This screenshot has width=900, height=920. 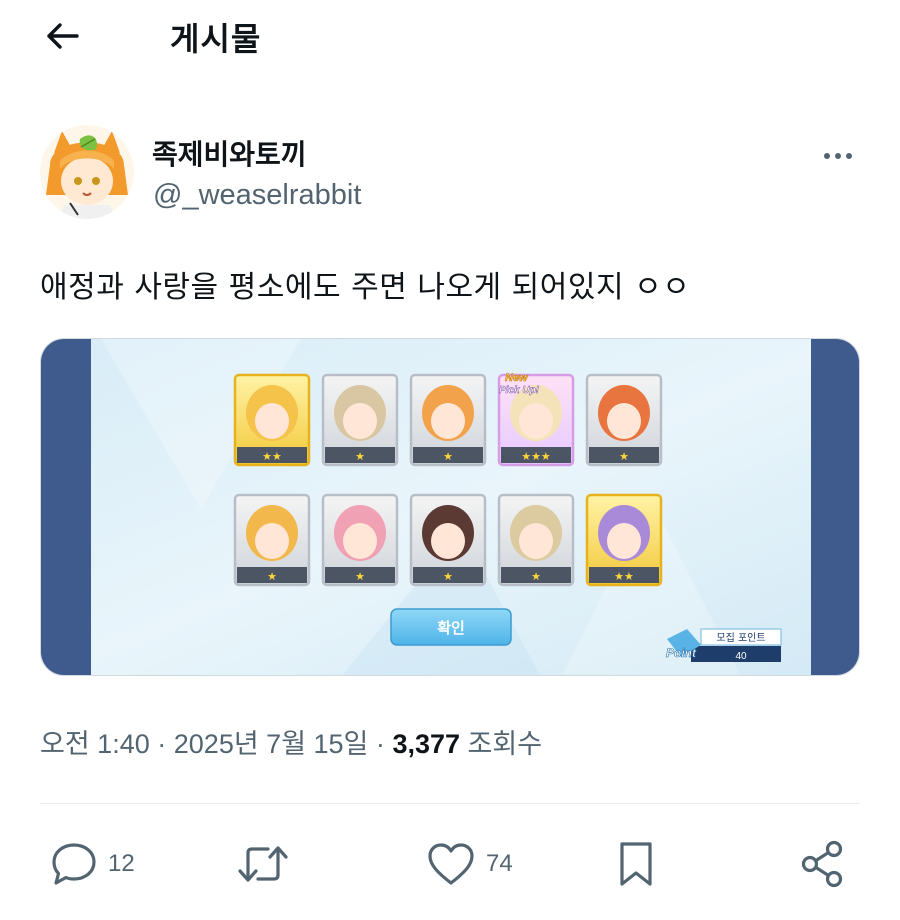 I want to click on share-icon, so click(x=822, y=864).